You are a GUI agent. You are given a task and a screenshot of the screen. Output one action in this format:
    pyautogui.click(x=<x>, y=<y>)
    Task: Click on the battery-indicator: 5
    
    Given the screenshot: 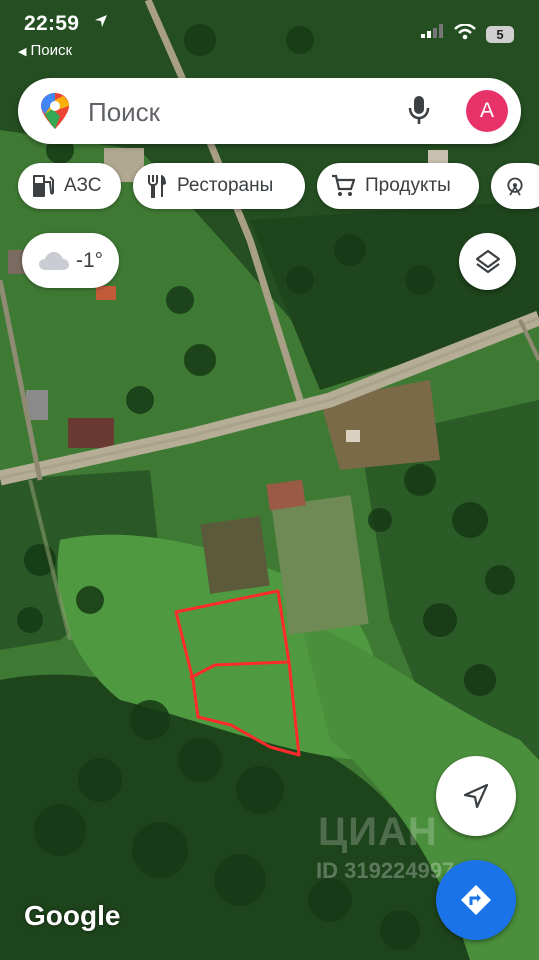 What is the action you would take?
    pyautogui.click(x=500, y=34)
    